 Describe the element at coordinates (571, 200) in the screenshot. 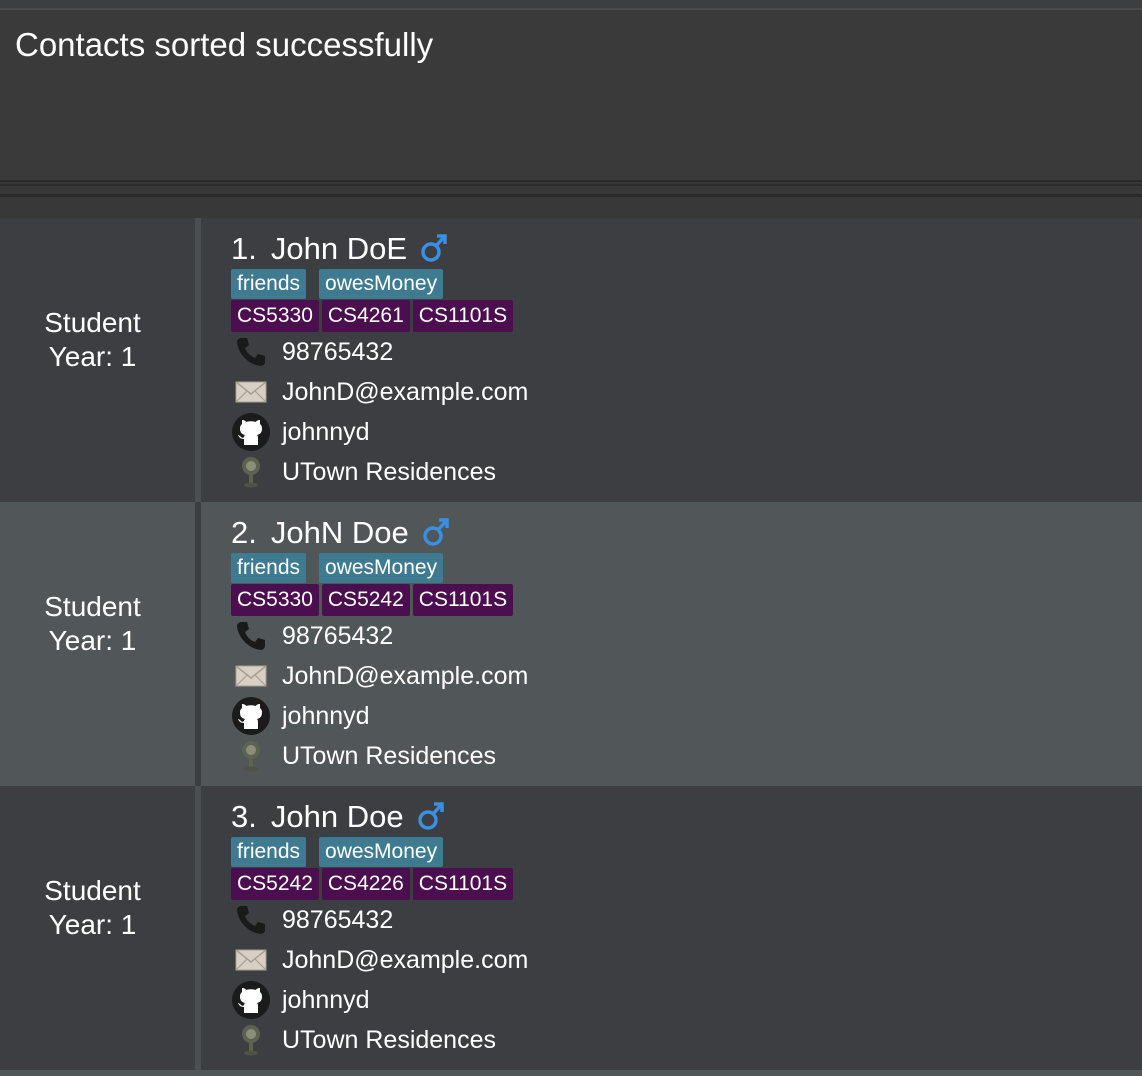

I see `split-pane-divider` at that location.